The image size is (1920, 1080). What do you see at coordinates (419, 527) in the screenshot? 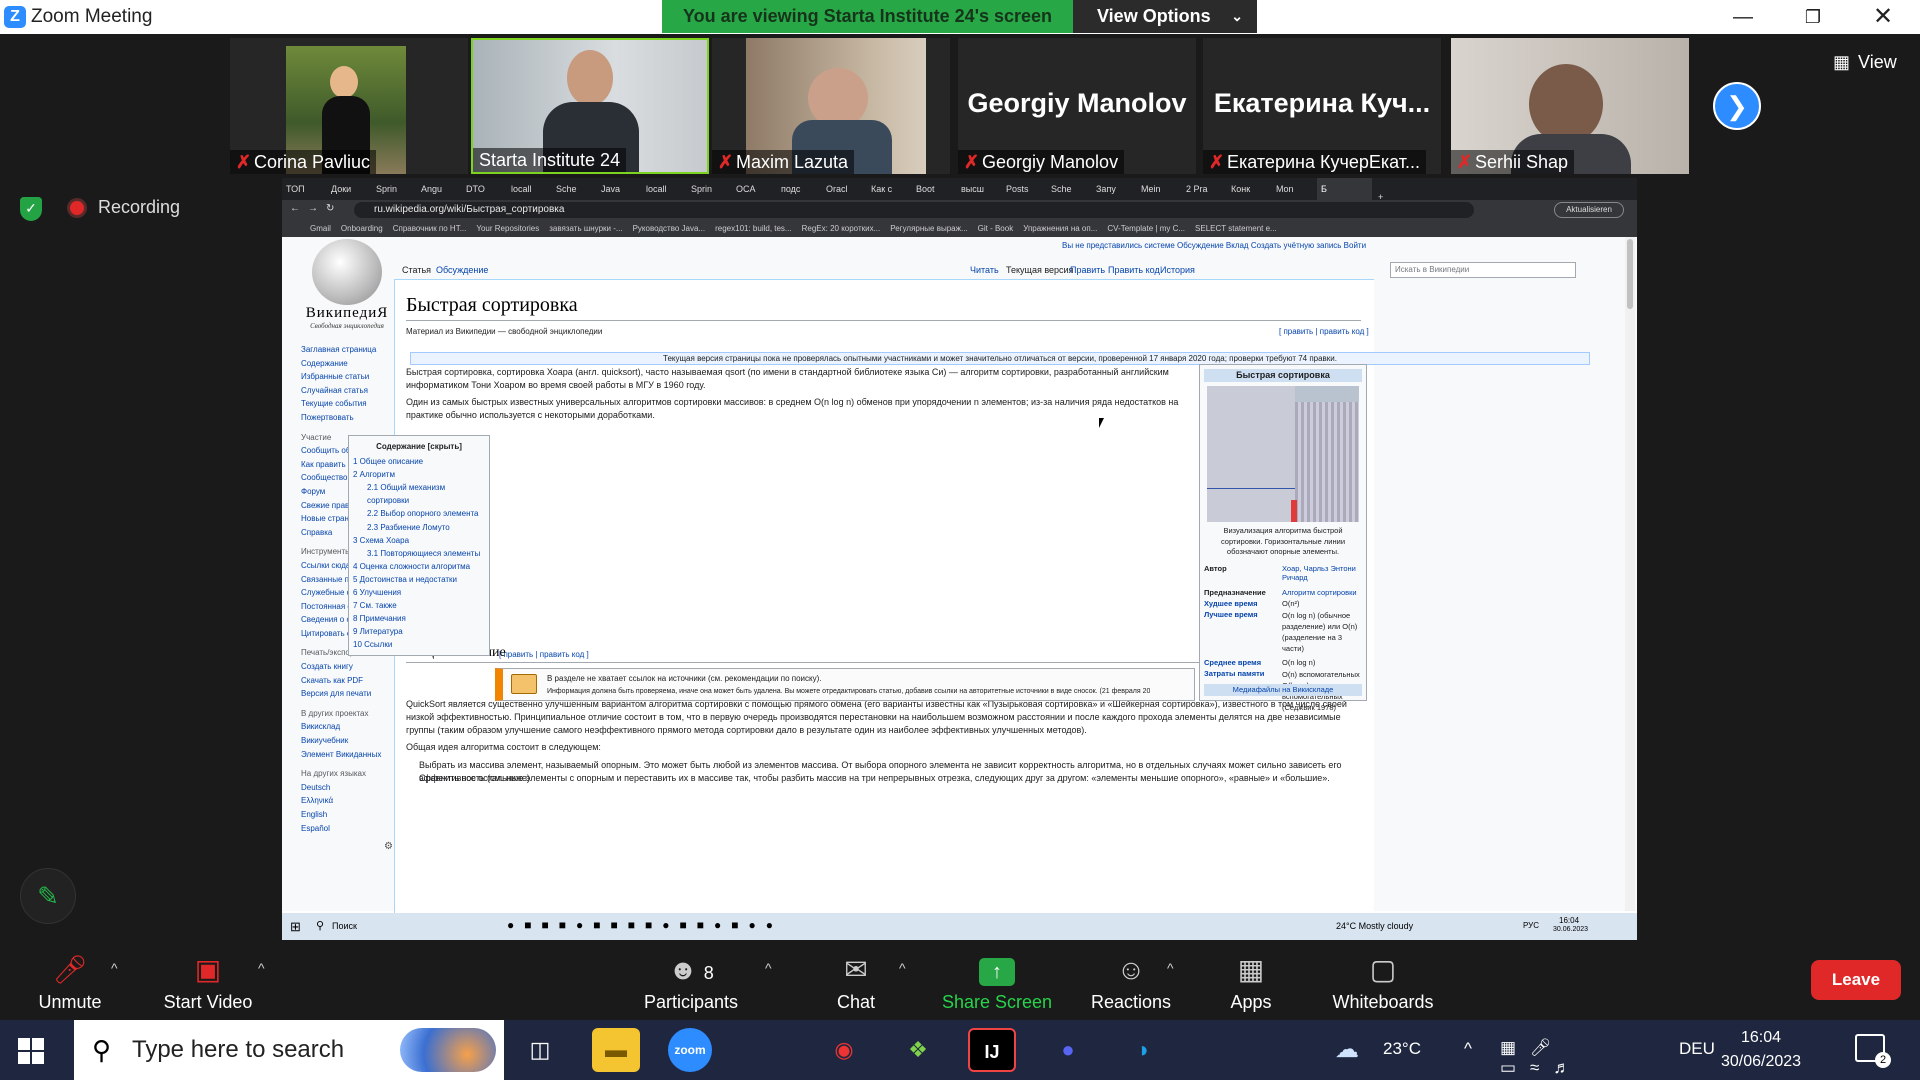
I see `toc-item: 2.3 Разбиение Ломуто` at bounding box center [419, 527].